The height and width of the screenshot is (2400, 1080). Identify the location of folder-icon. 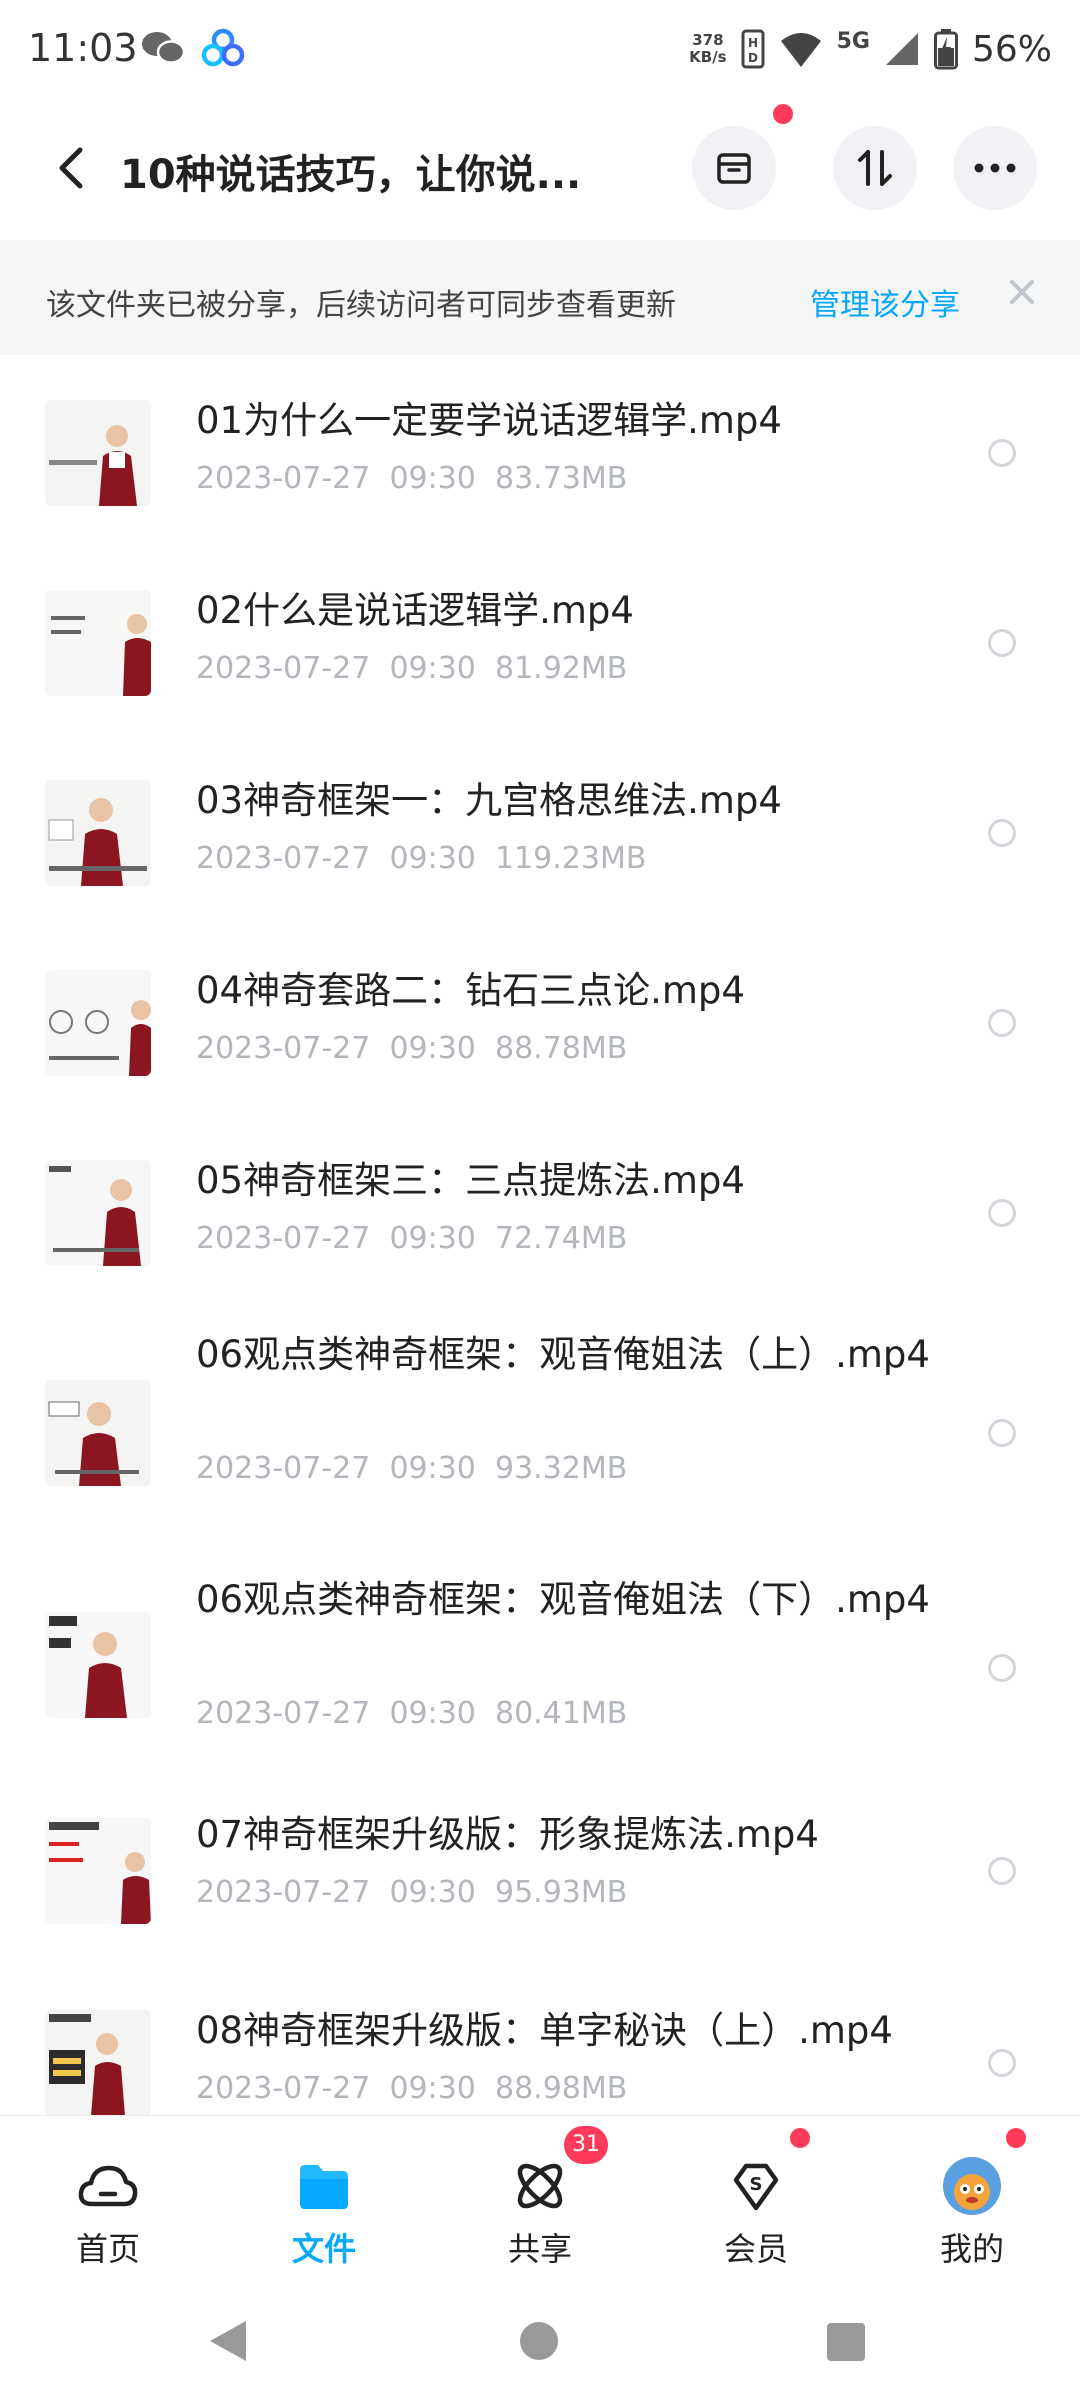
(324, 2187).